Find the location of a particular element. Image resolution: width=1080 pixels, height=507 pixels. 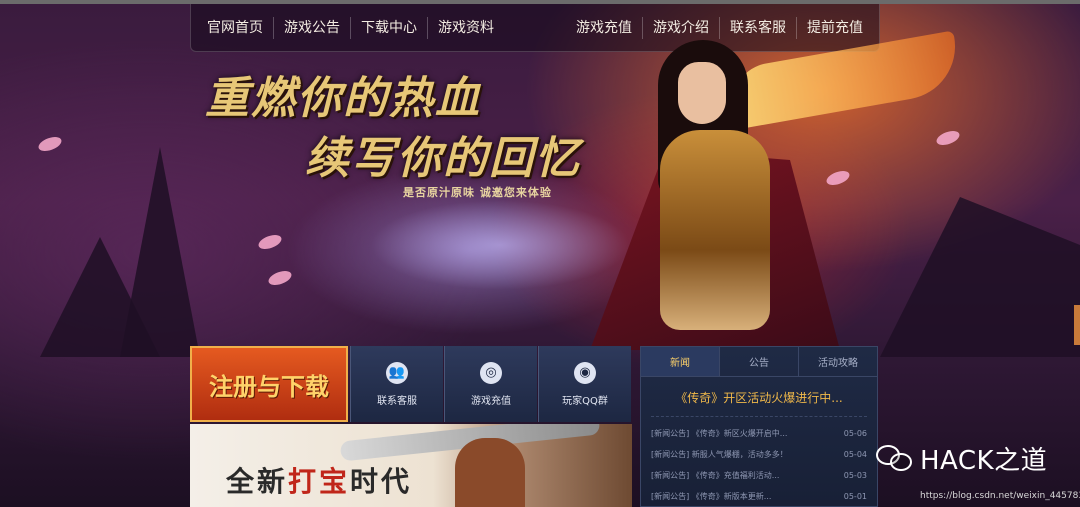

news-tabs: 新闻 公告 活动攻略 is located at coordinates (759, 362).